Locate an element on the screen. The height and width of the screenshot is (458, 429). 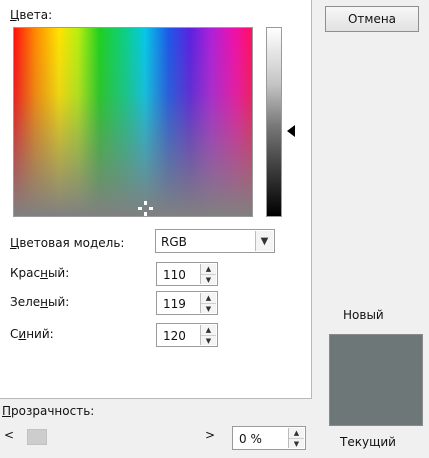
color-preview-swatch is located at coordinates (376, 380).